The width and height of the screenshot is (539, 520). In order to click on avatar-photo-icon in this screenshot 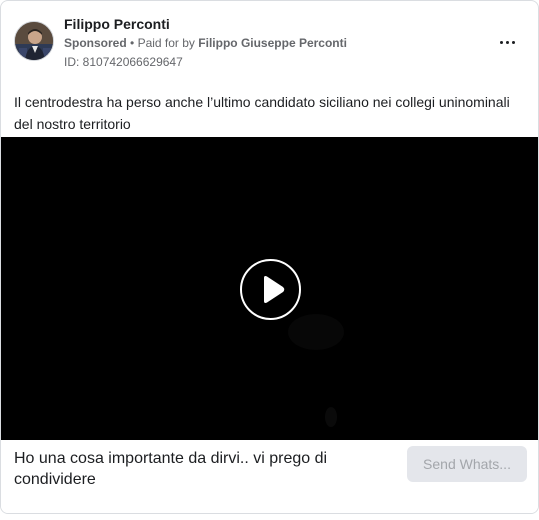, I will do `click(34, 41)`.